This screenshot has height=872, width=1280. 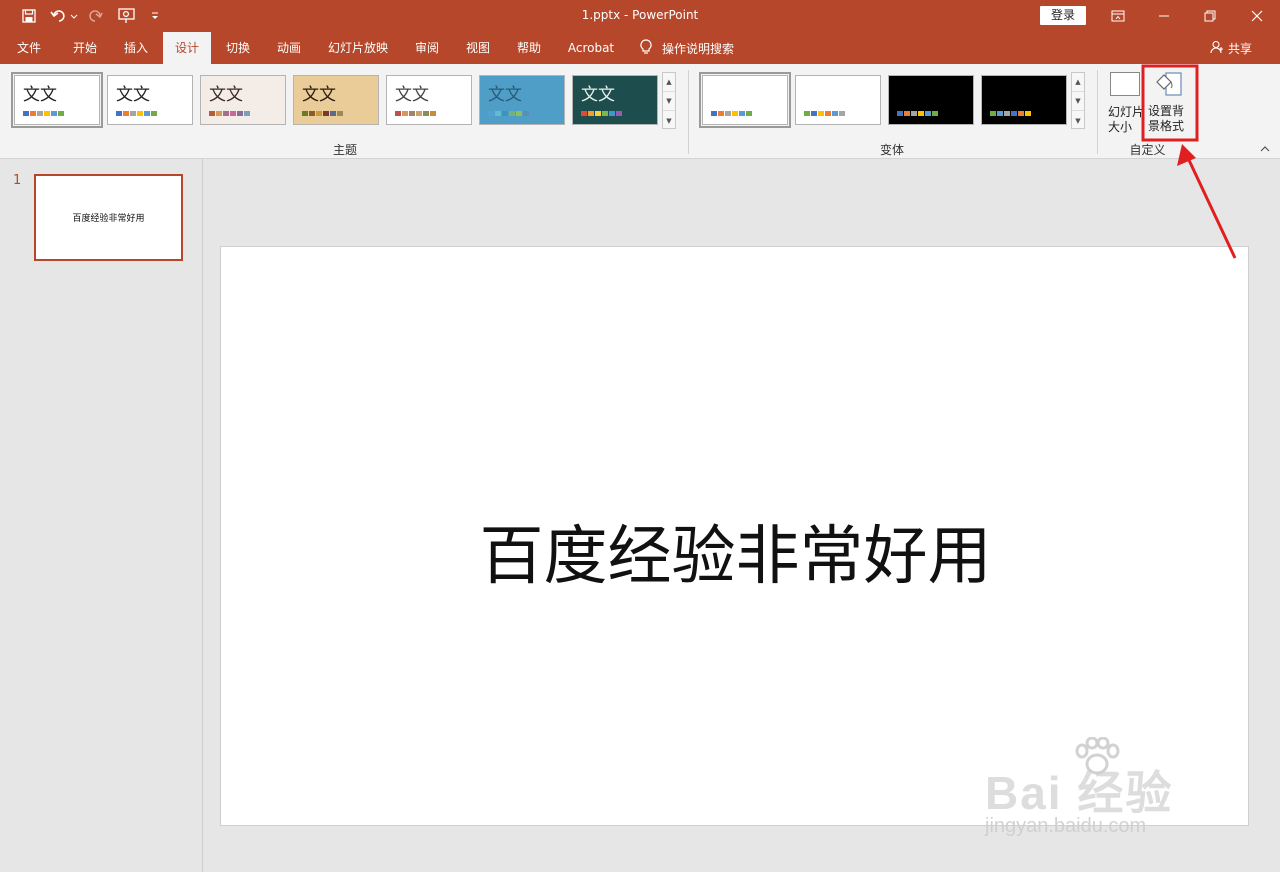 I want to click on tab-review: 审阅, so click(x=427, y=48).